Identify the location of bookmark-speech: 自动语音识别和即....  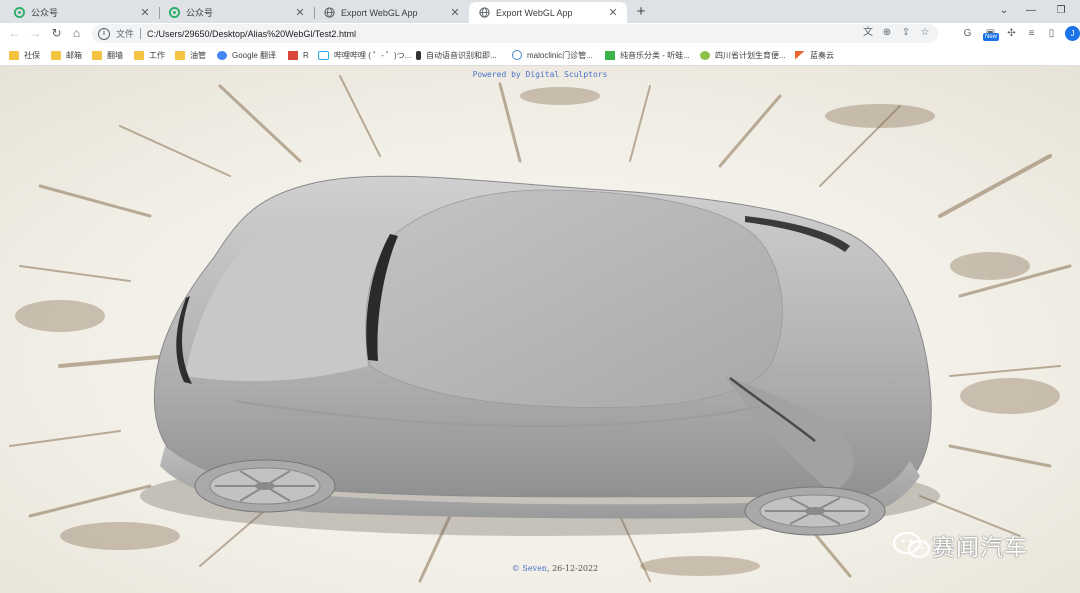
(456, 55).